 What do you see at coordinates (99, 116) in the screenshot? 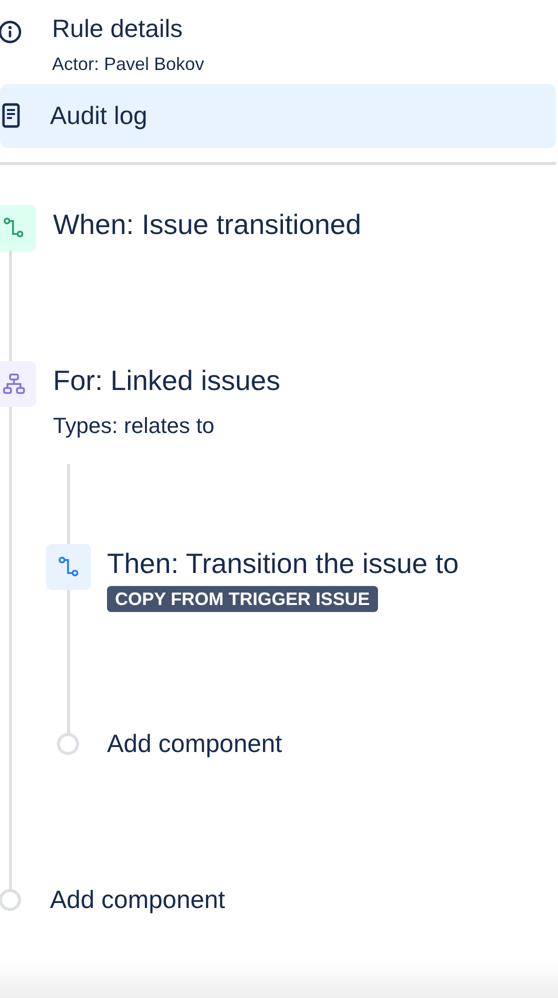
I see `nav-label: Audit log` at bounding box center [99, 116].